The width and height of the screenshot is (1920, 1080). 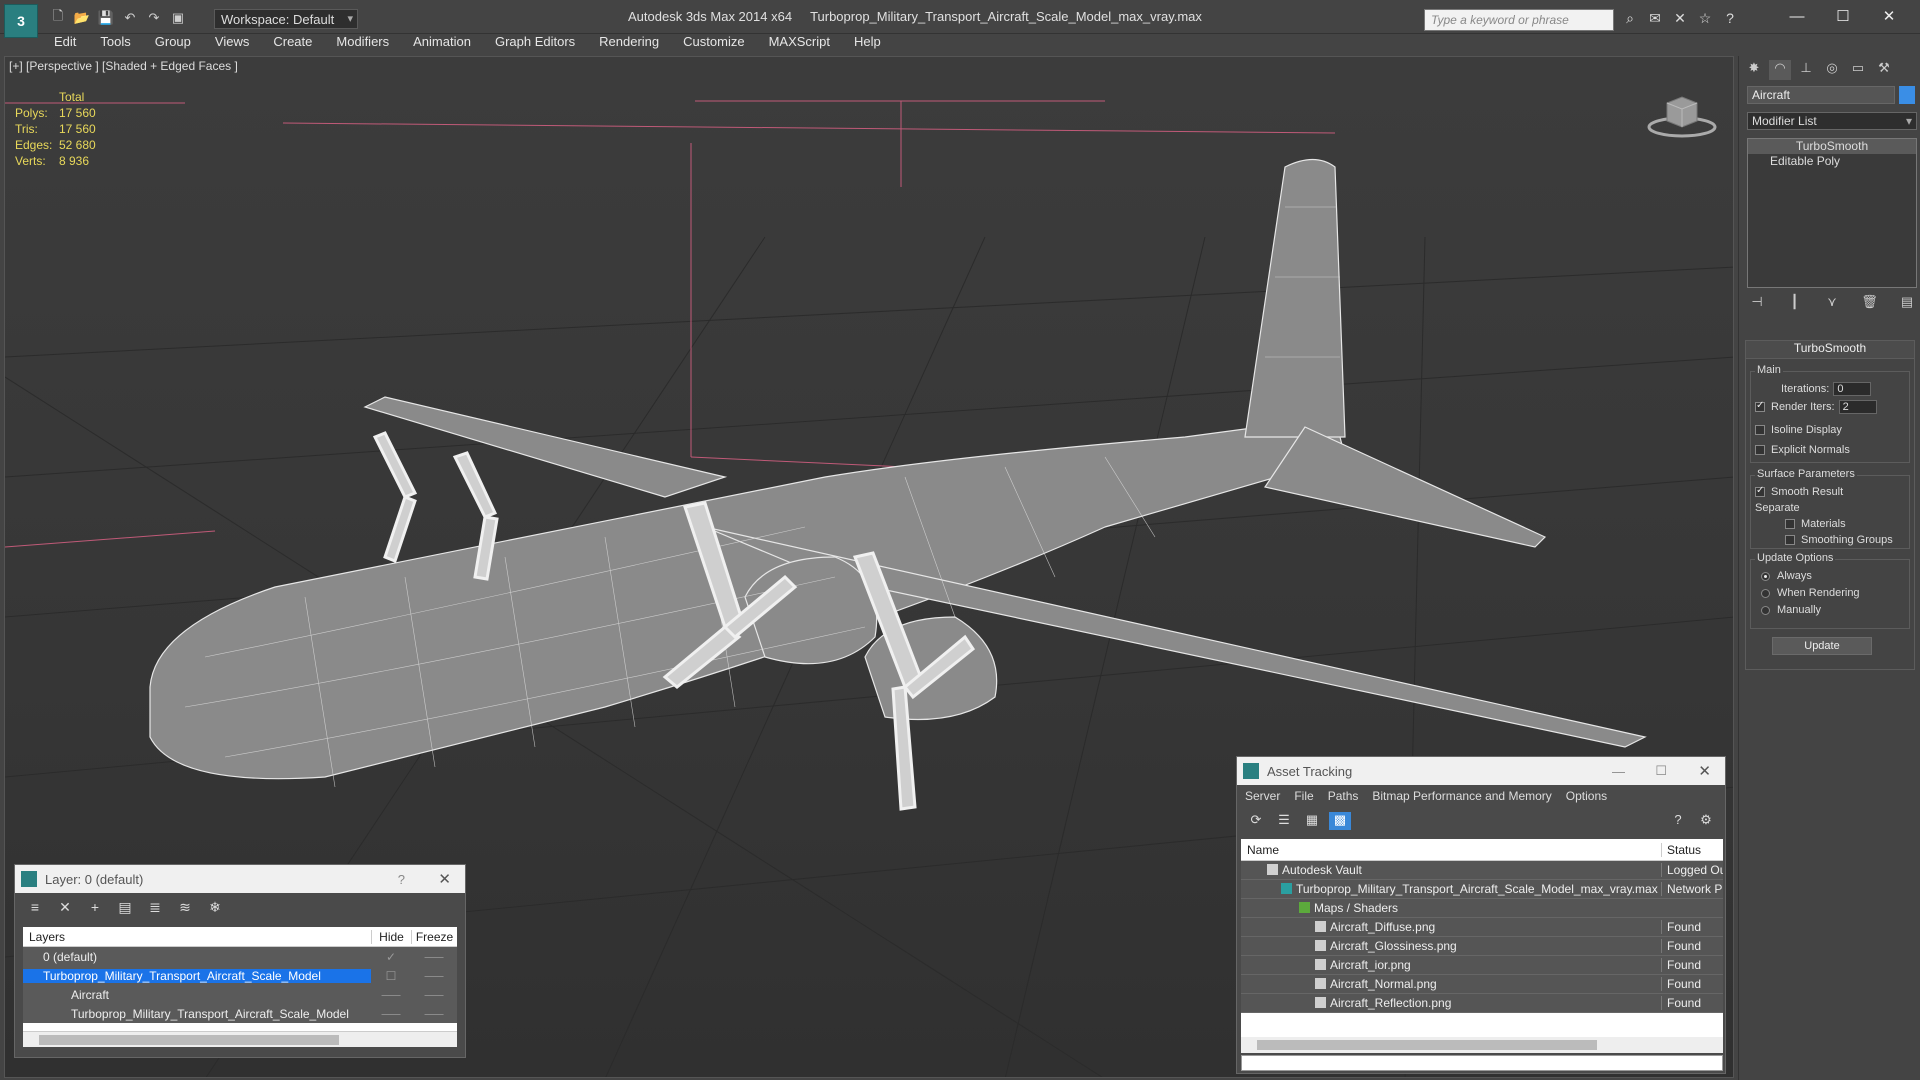 What do you see at coordinates (799, 44) in the screenshot?
I see `menu-maxscript: MAXScript` at bounding box center [799, 44].